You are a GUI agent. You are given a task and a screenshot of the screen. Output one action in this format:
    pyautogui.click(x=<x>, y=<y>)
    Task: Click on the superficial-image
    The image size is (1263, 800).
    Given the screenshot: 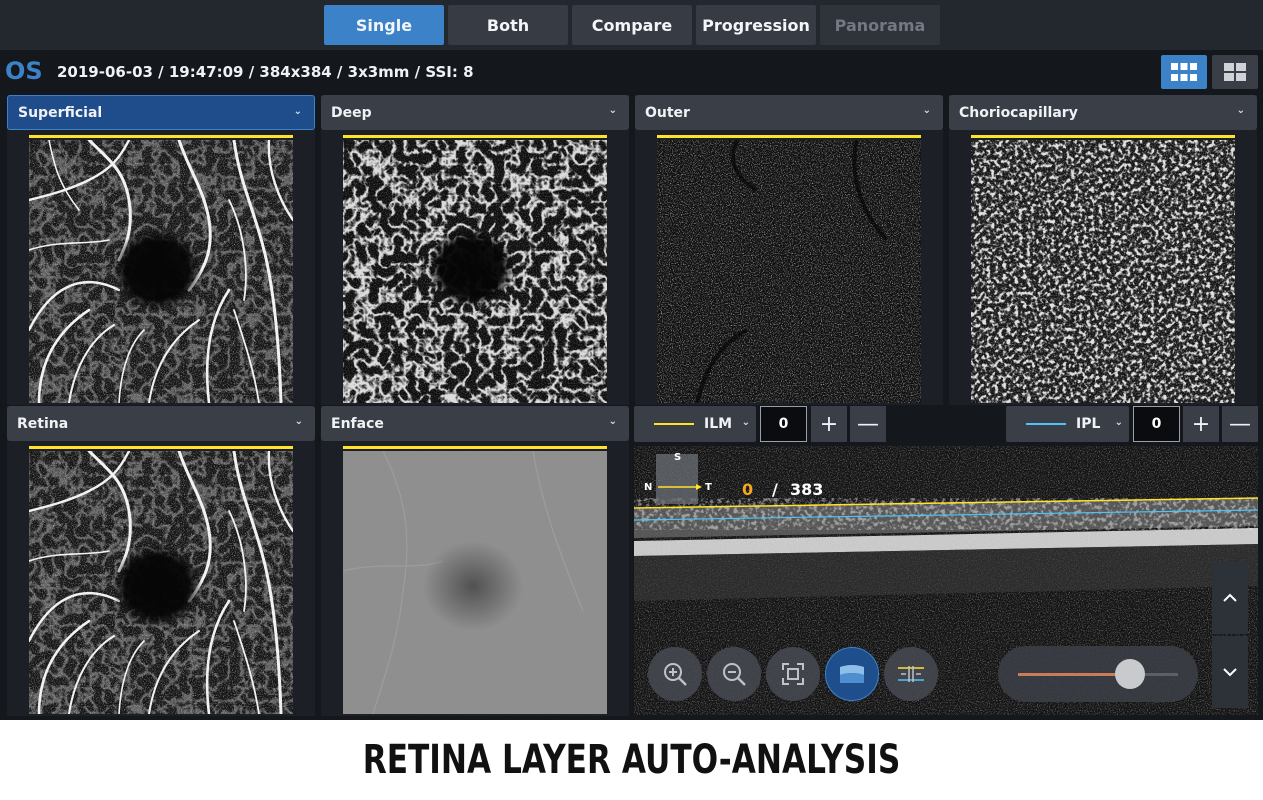 What is the action you would take?
    pyautogui.click(x=161, y=271)
    